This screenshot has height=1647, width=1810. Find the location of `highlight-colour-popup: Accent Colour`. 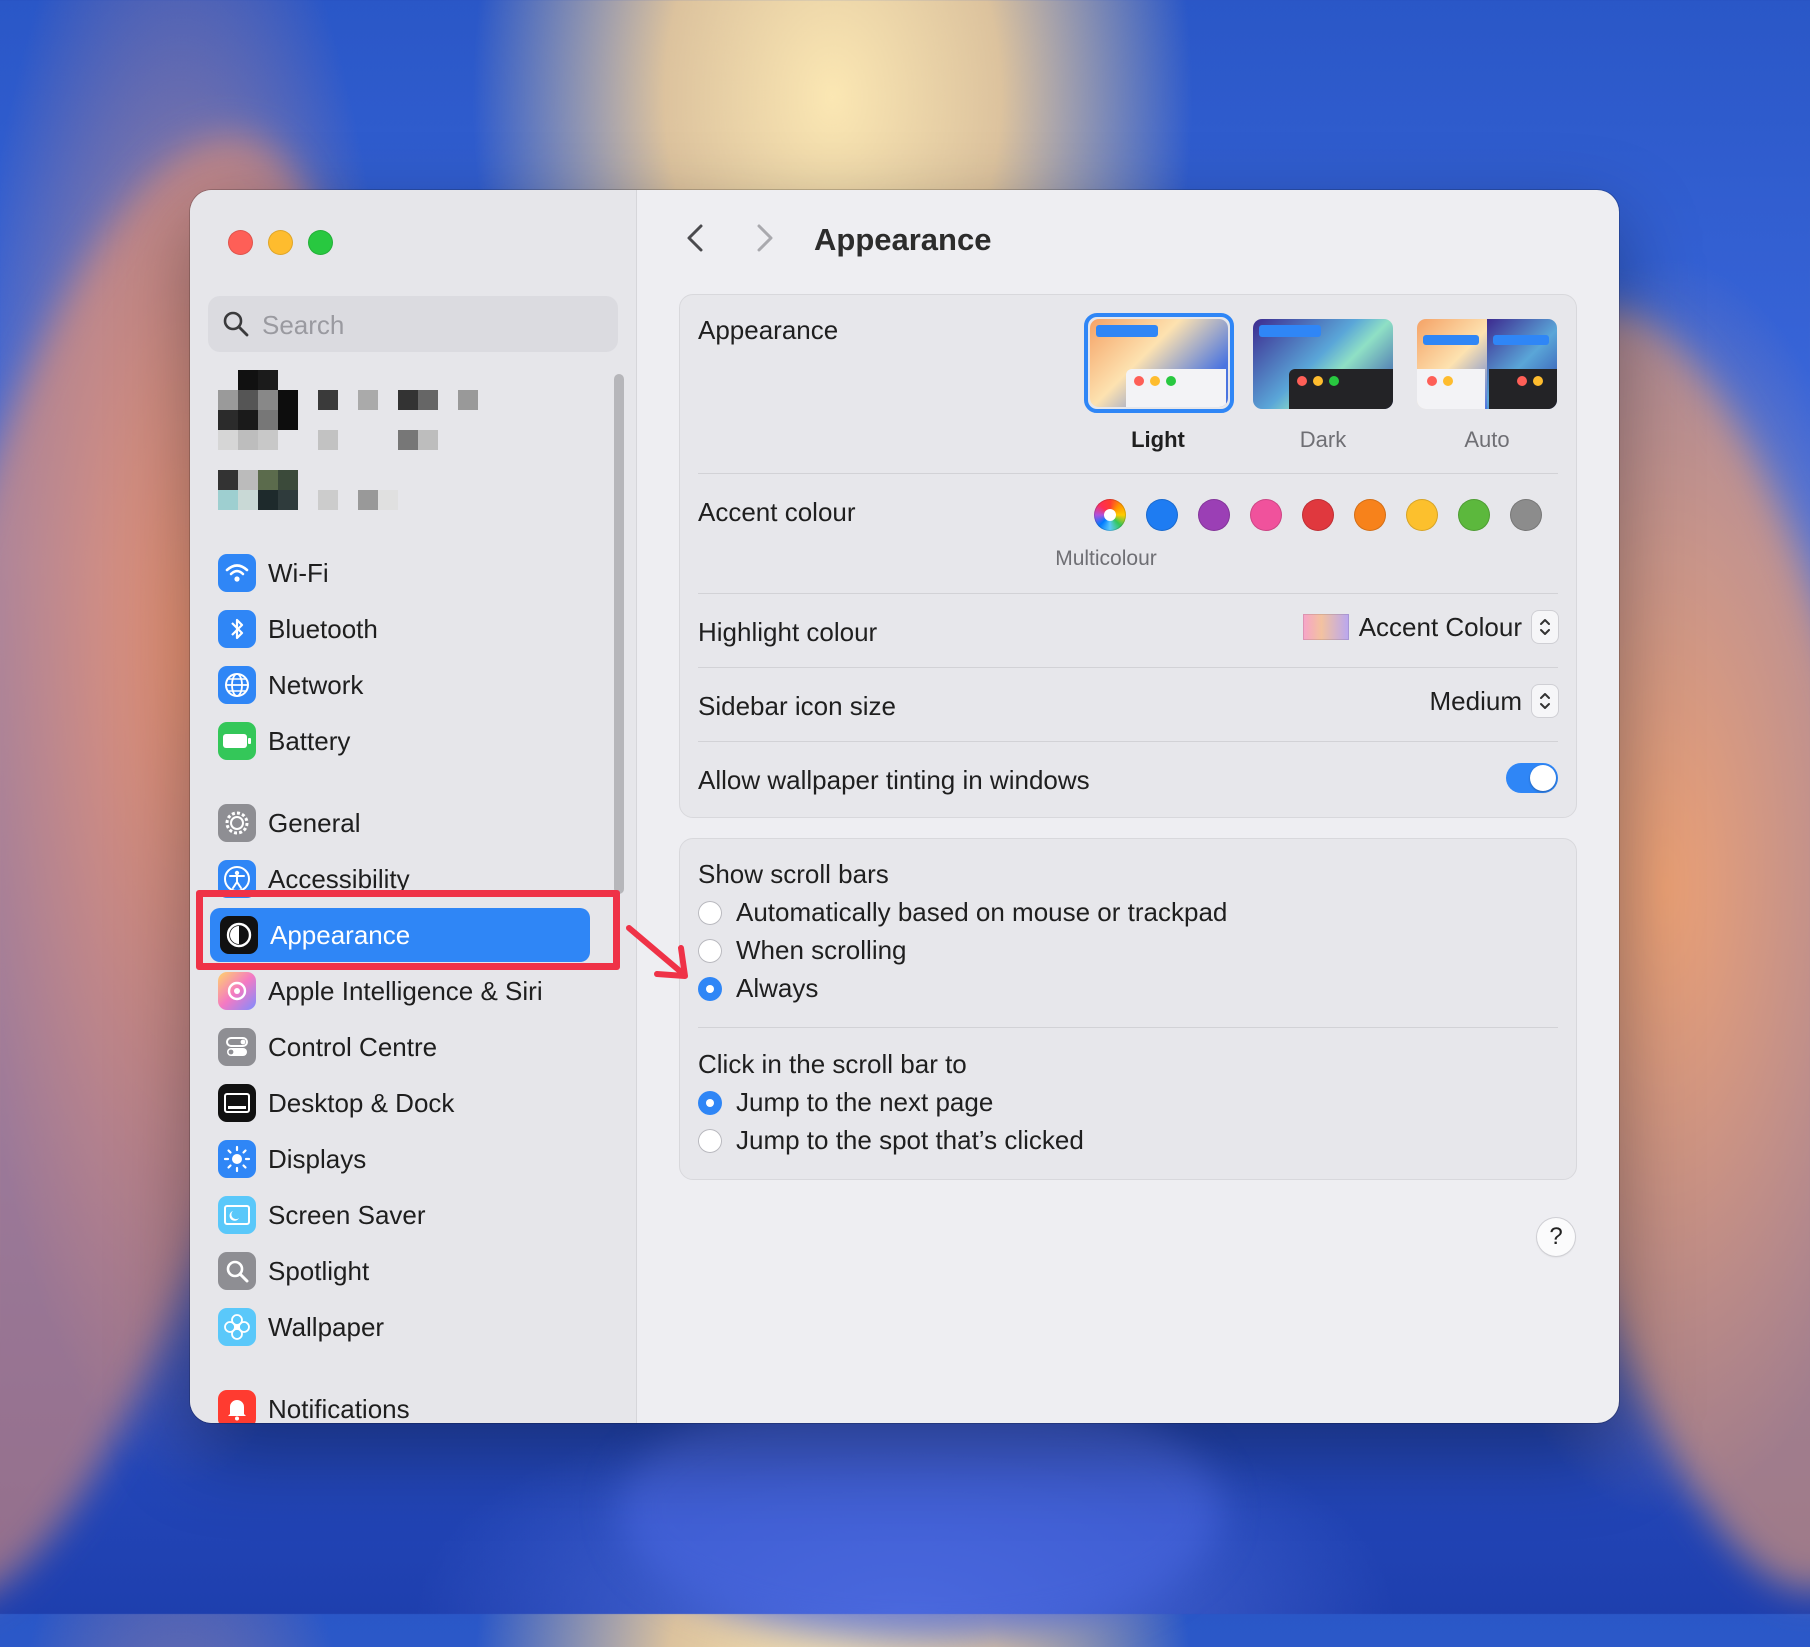

highlight-colour-popup: Accent Colour is located at coordinates (1430, 627).